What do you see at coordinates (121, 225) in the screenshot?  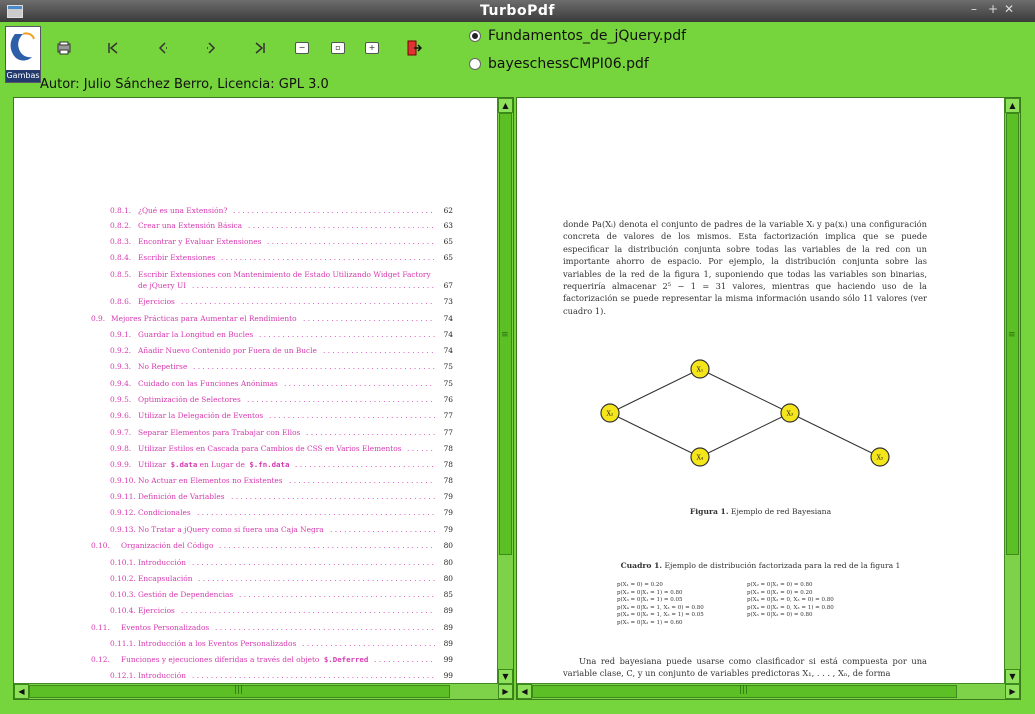 I see `toc-number: 0.8.2.` at bounding box center [121, 225].